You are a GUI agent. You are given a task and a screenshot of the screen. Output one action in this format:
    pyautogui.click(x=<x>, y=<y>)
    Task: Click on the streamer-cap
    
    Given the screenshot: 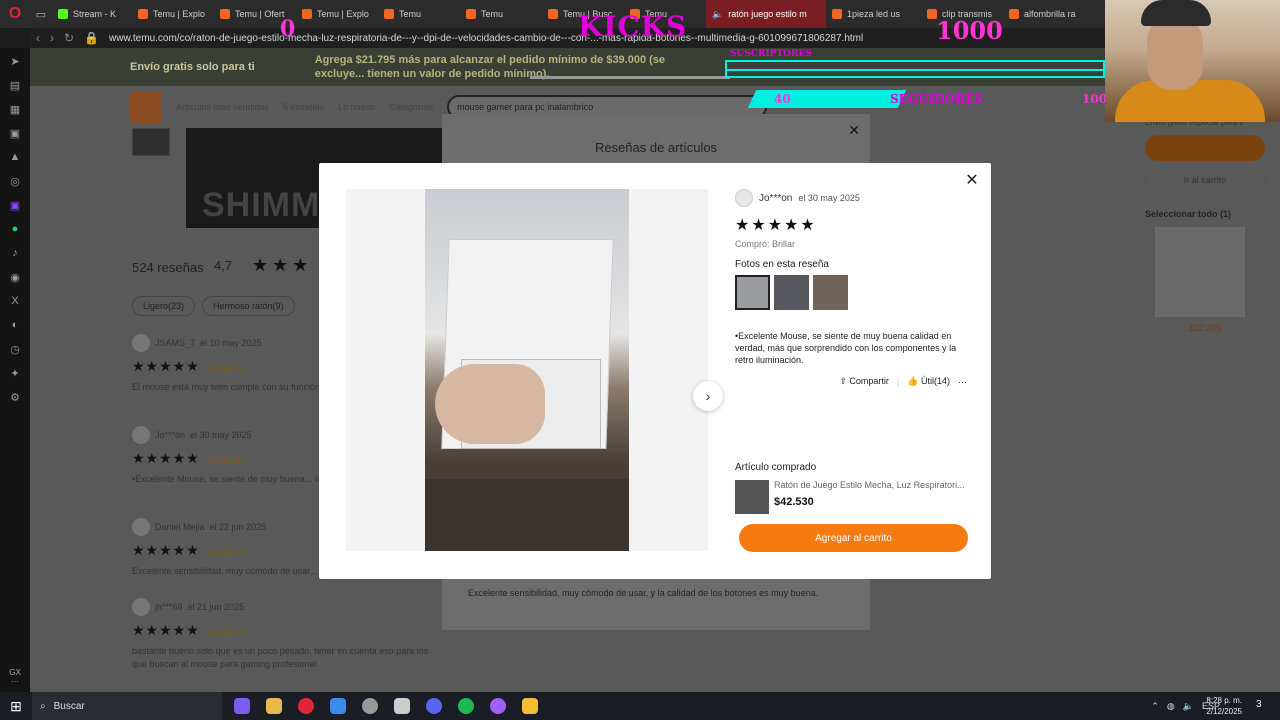 What is the action you would take?
    pyautogui.click(x=1176, y=13)
    